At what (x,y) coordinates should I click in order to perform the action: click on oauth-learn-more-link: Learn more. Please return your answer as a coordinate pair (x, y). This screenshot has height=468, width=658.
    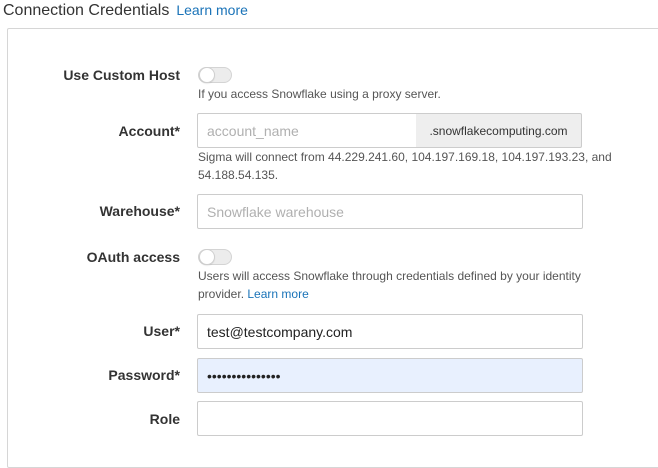
    Looking at the image, I should click on (277, 294).